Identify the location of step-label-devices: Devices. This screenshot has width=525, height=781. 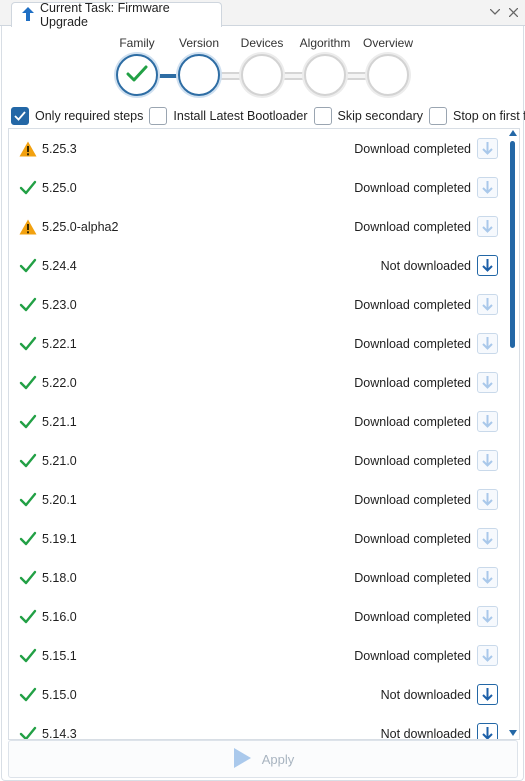
(262, 43).